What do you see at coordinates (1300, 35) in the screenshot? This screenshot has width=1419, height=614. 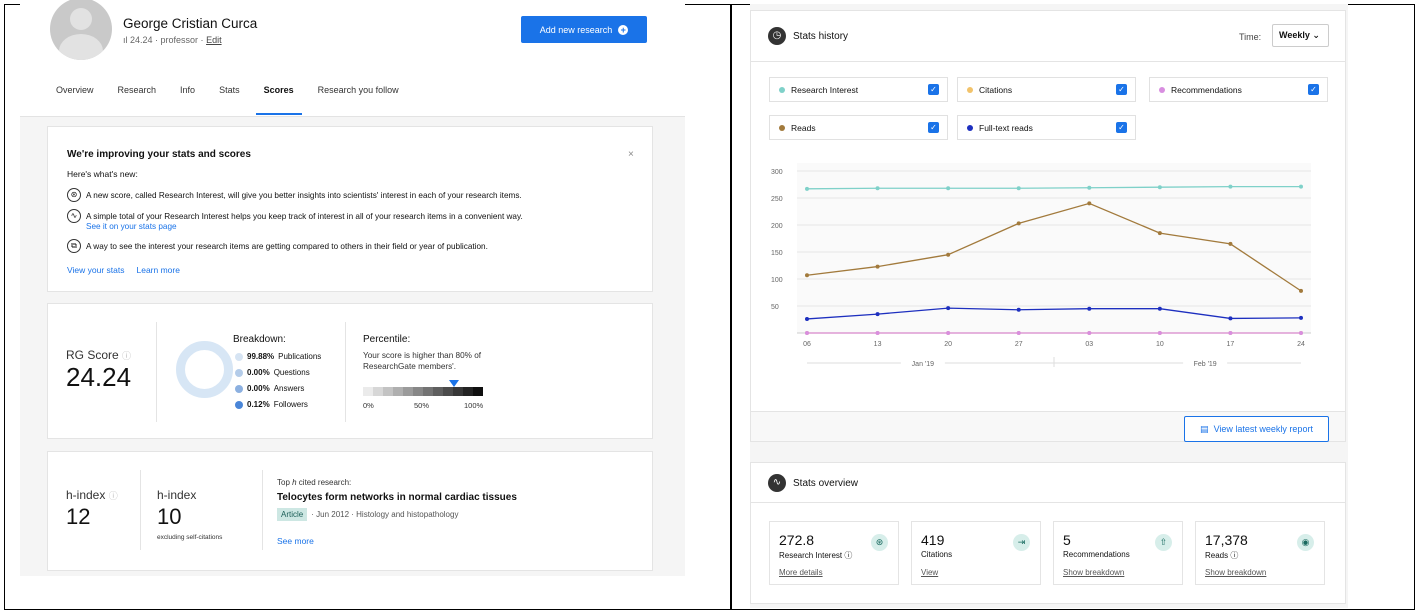 I see `time-select: Weekly ⌄` at bounding box center [1300, 35].